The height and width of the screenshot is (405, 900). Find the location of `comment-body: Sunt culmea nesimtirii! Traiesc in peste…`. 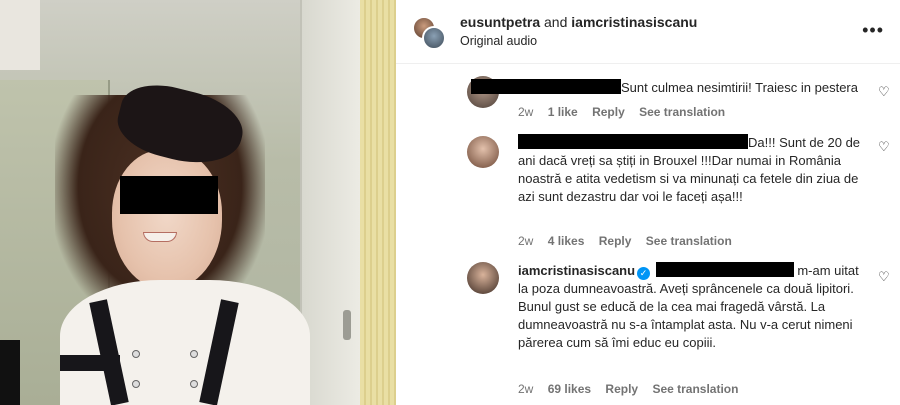

comment-body: Sunt culmea nesimtirii! Traiesc in peste… is located at coordinates (739, 87).